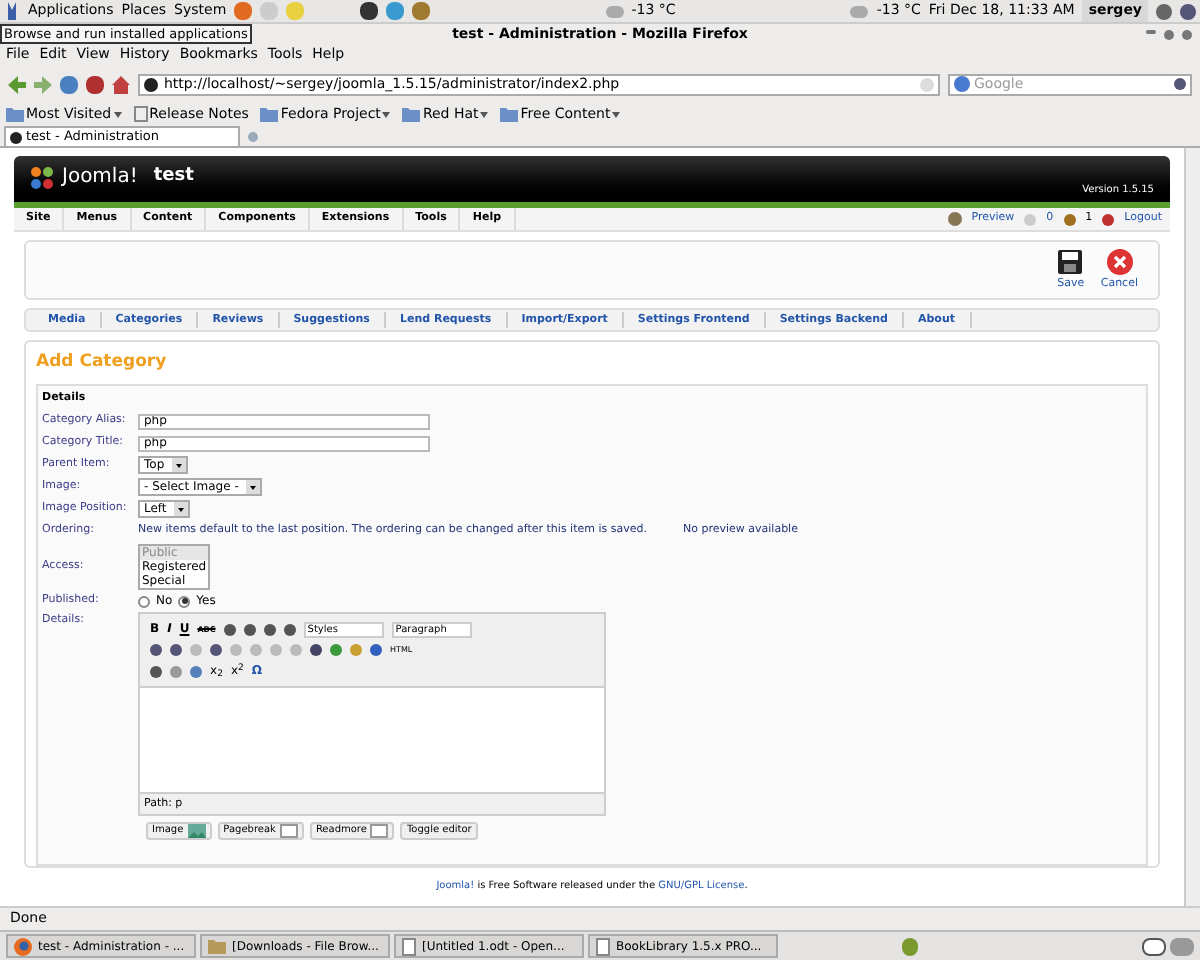 This screenshot has width=1200, height=960. What do you see at coordinates (173, 176) in the screenshot?
I see `site-name: test` at bounding box center [173, 176].